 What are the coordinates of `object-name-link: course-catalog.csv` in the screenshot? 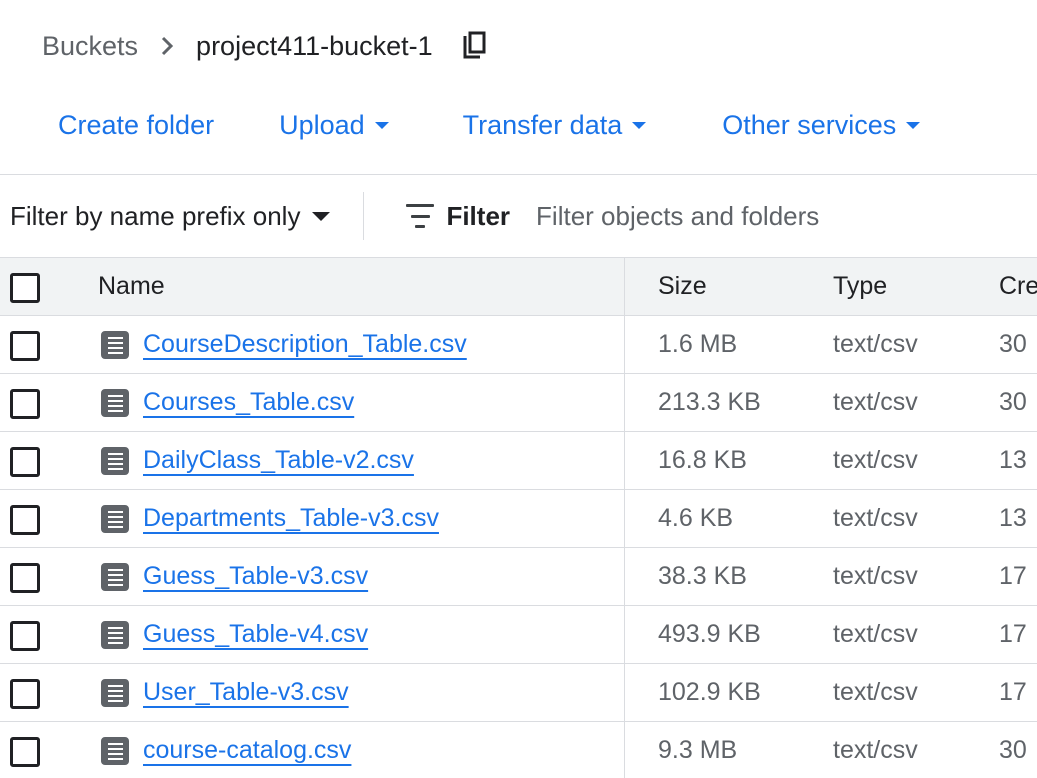 It's located at (247, 750).